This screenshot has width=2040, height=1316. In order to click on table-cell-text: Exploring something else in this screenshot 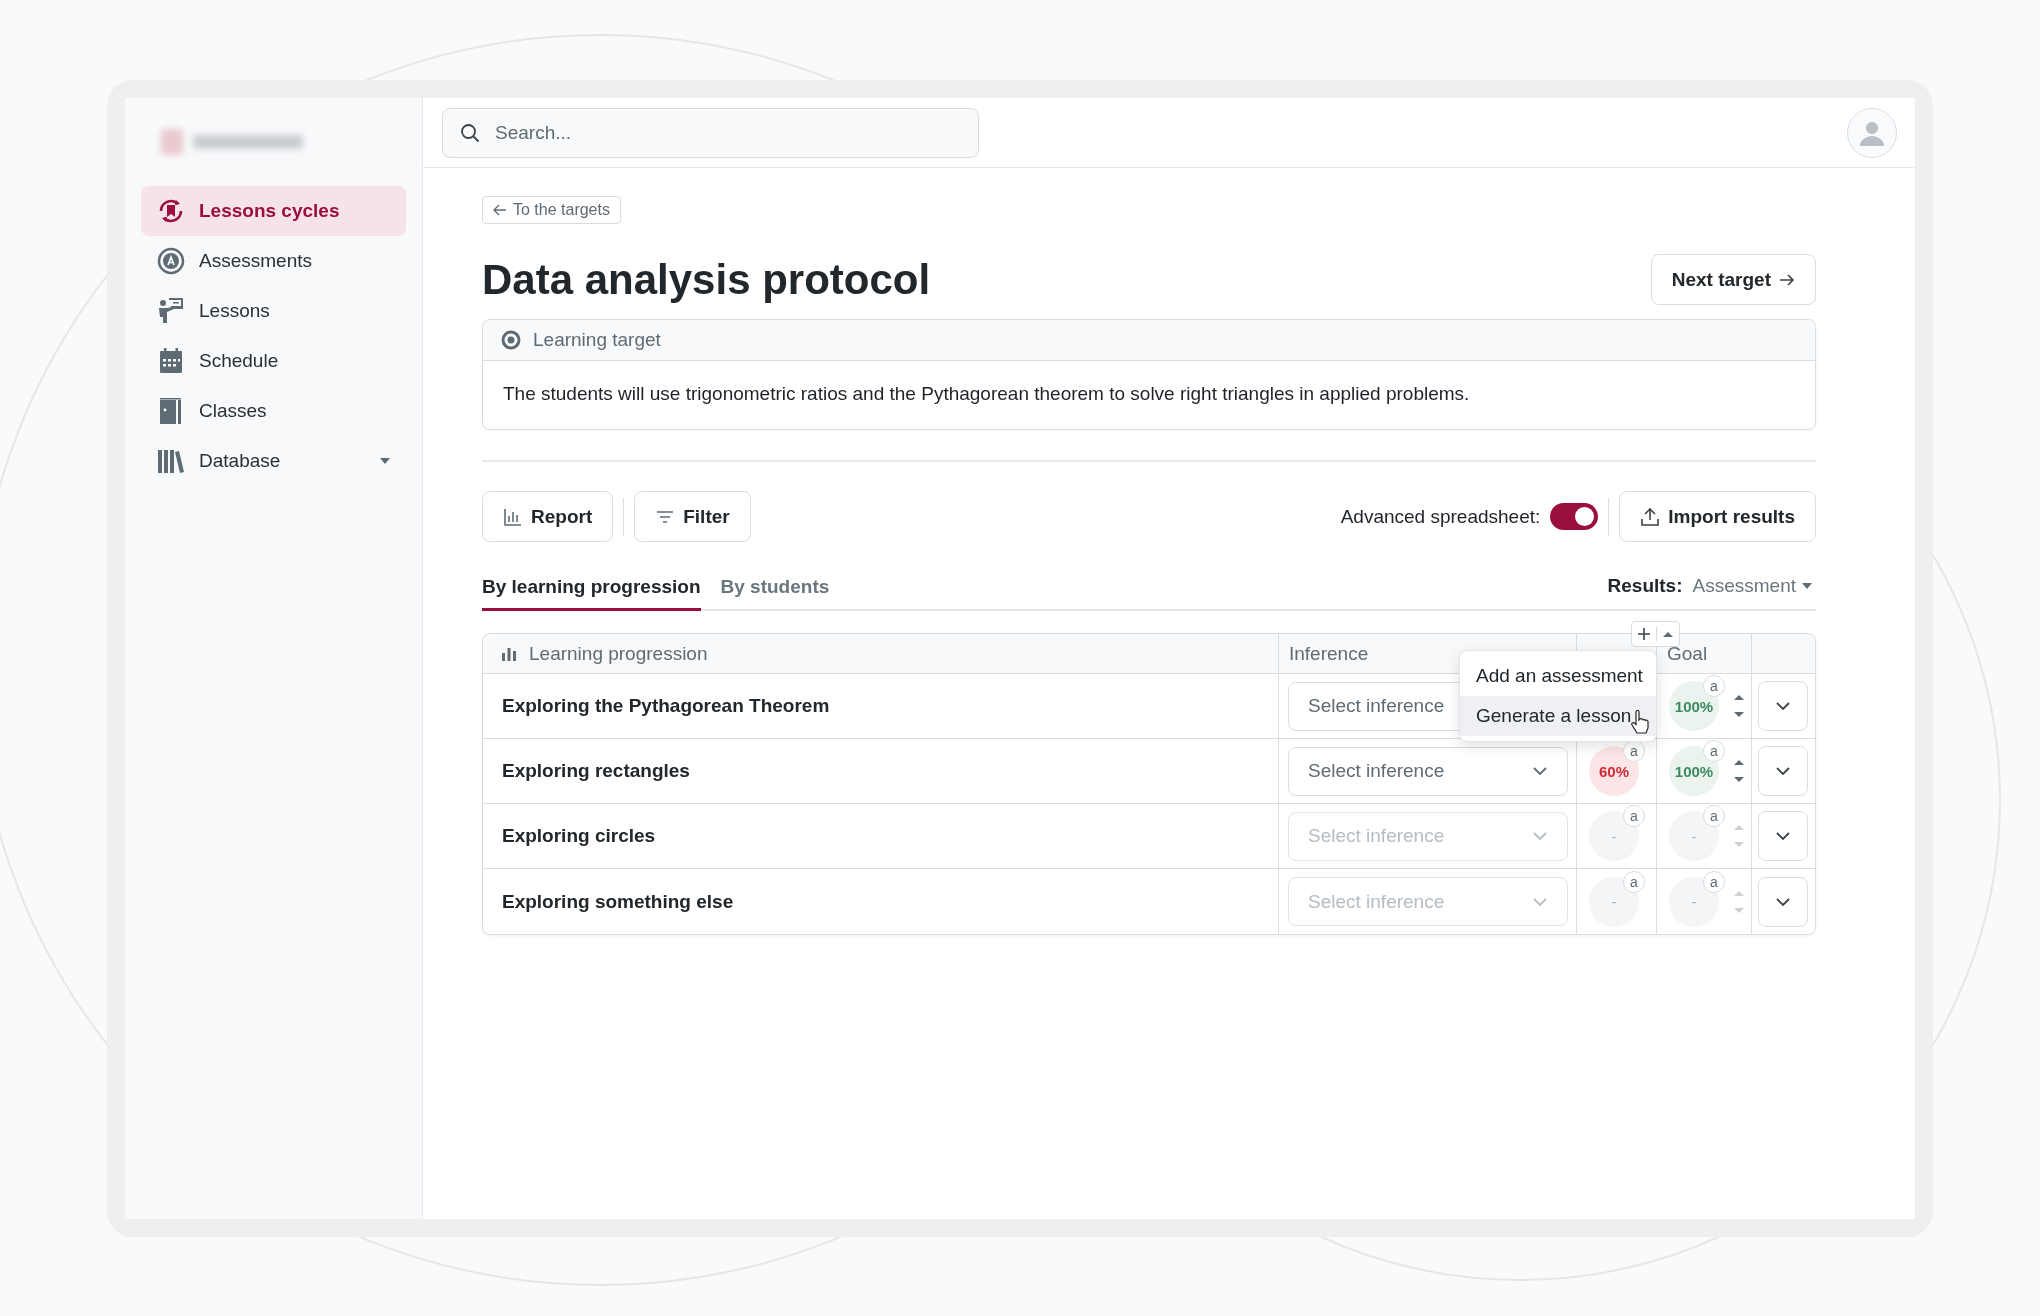, I will do `click(618, 901)`.